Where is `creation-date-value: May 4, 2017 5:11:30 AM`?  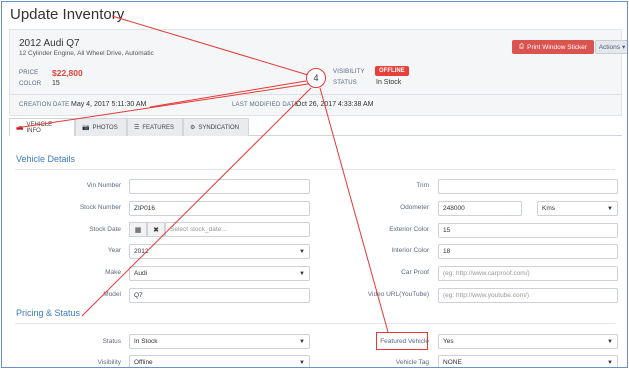
creation-date-value: May 4, 2017 5:11:30 AM is located at coordinates (109, 104).